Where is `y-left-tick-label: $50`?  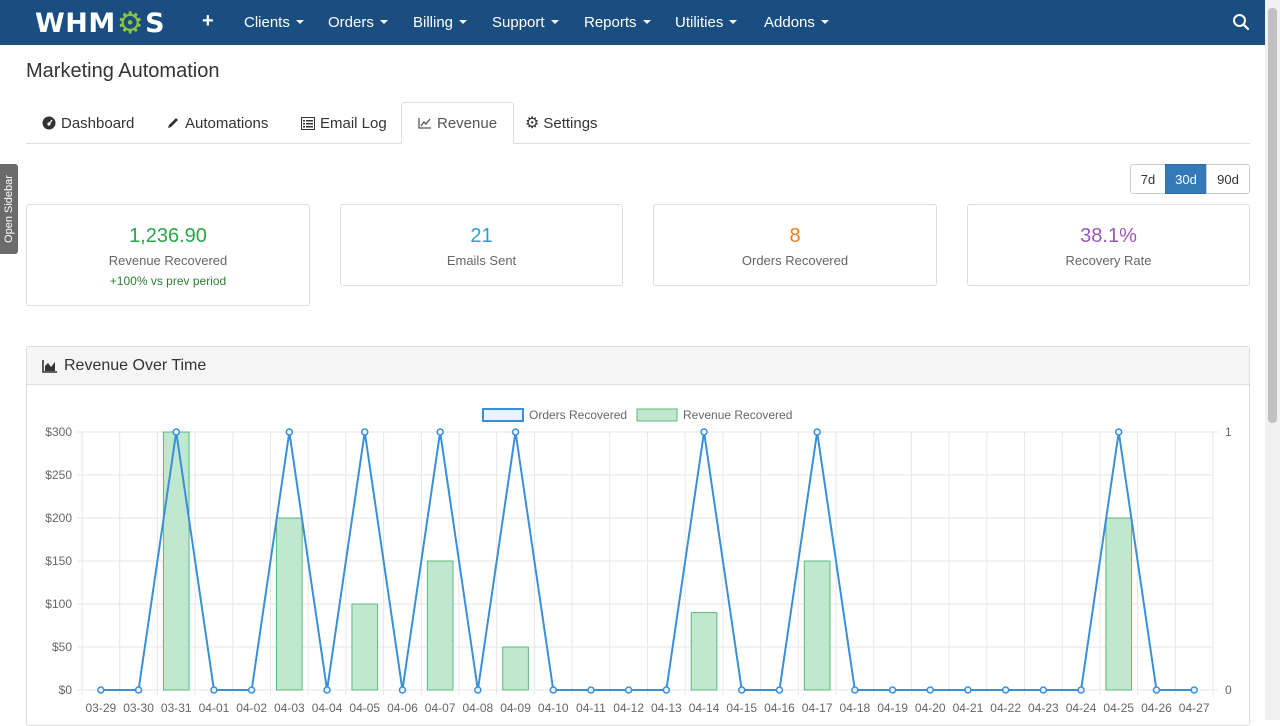
y-left-tick-label: $50 is located at coordinates (62, 647).